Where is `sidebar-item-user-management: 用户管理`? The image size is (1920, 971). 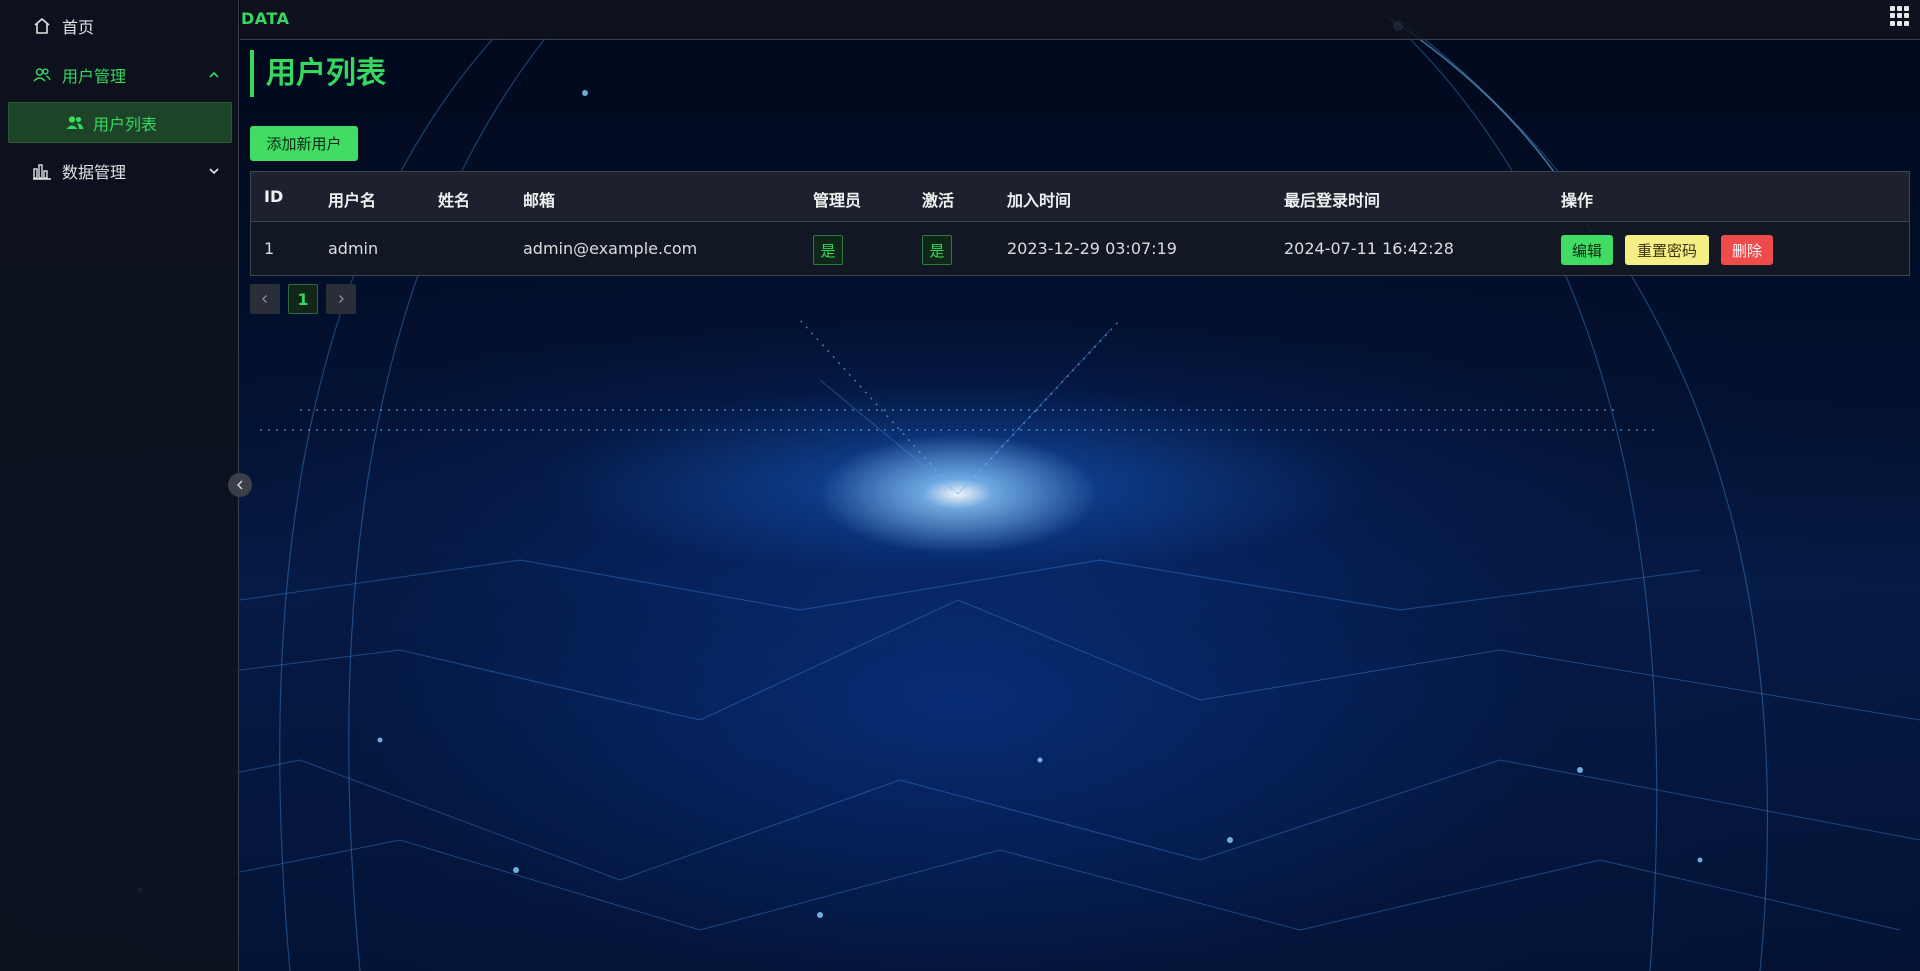
sidebar-item-user-management: 用户管理 is located at coordinates (119, 75).